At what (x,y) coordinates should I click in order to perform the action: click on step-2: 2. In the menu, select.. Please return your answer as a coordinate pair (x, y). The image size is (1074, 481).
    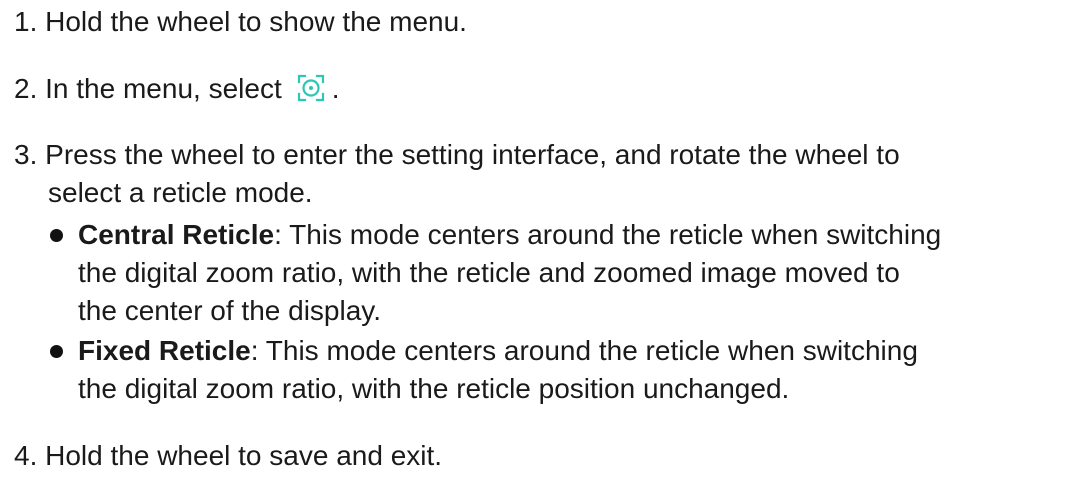
    Looking at the image, I should click on (540, 89).